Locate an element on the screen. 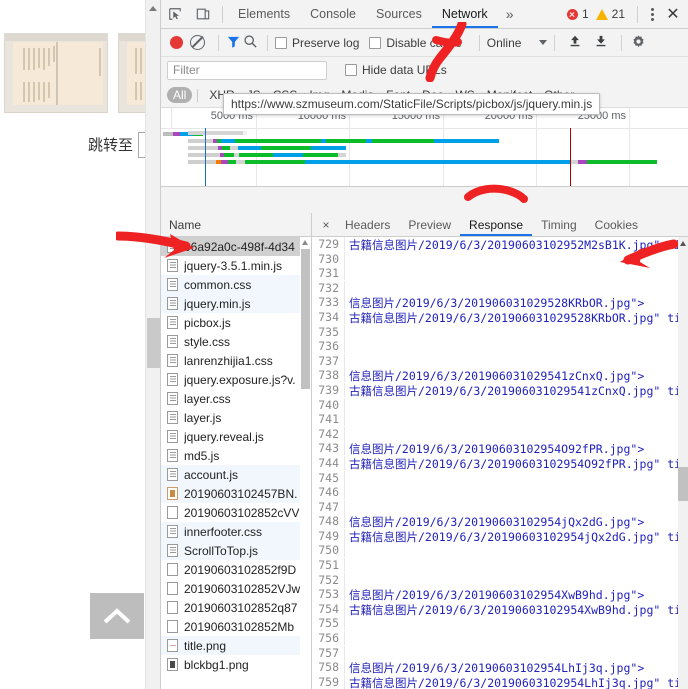 The height and width of the screenshot is (689, 688). tab-elements: Elements is located at coordinates (264, 14).